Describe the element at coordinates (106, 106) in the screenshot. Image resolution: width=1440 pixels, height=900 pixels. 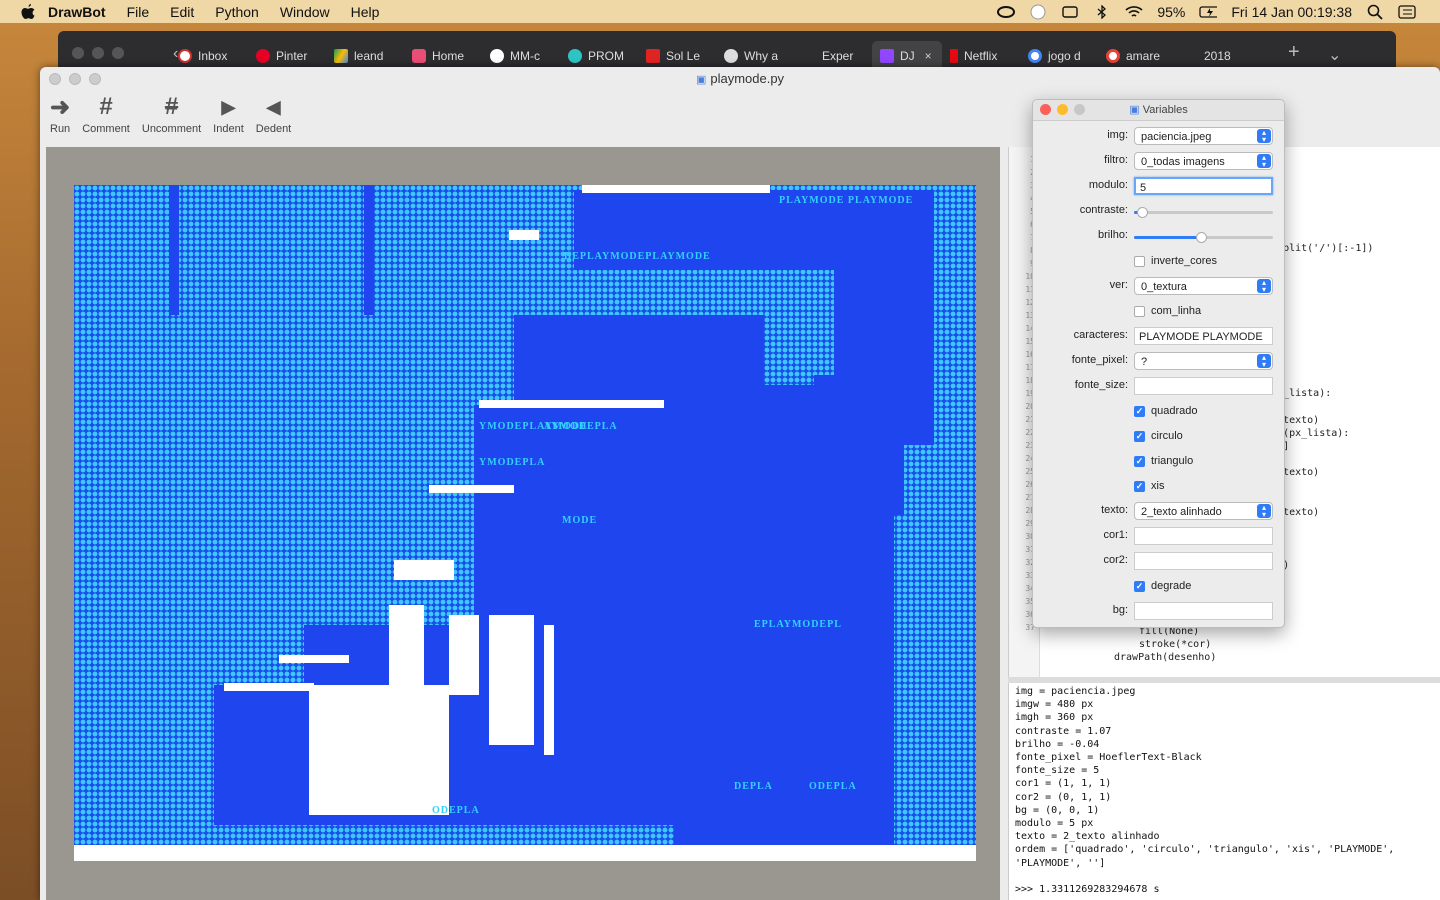
I see `hash-icon: #` at that location.